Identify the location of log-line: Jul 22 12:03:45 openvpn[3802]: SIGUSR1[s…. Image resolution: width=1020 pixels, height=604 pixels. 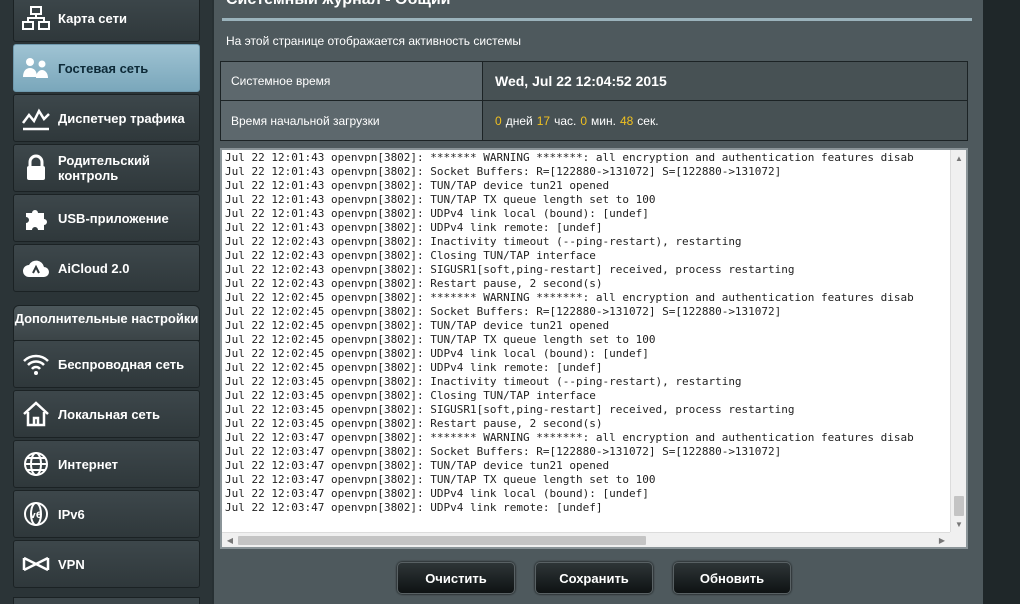
(510, 409).